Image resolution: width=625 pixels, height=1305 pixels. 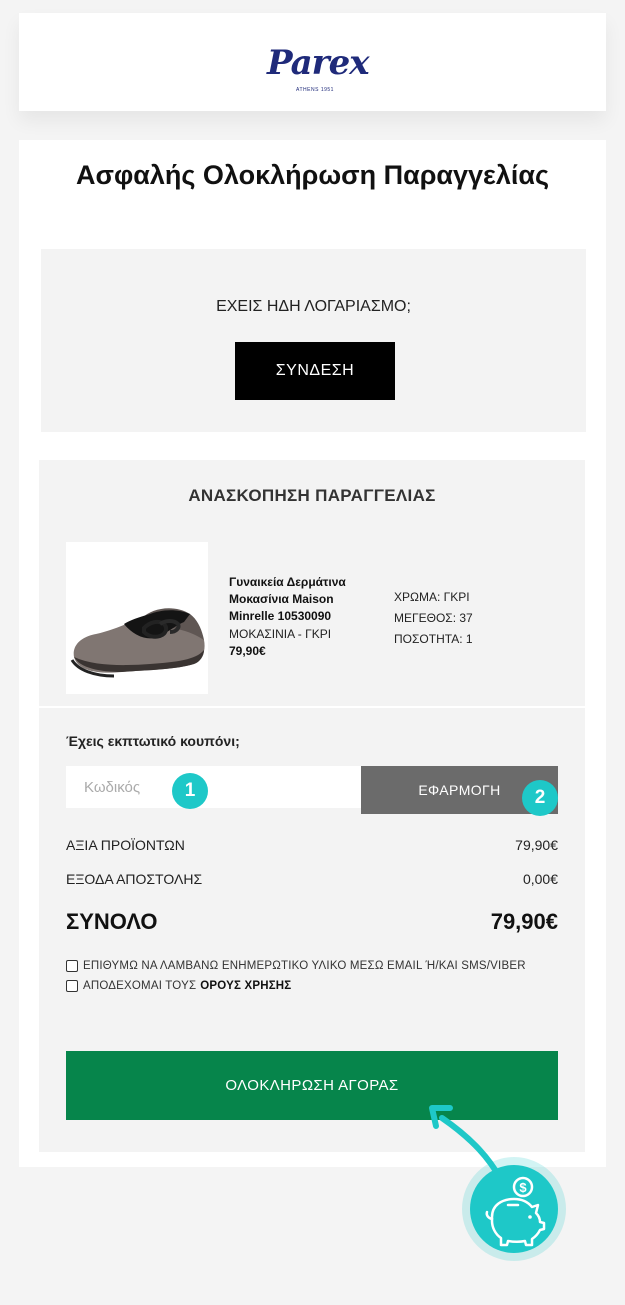 I want to click on shipping-label: ΕΞΟΔΑ ΑΠΟΣΤΟΛΗΣ, so click(x=134, y=879).